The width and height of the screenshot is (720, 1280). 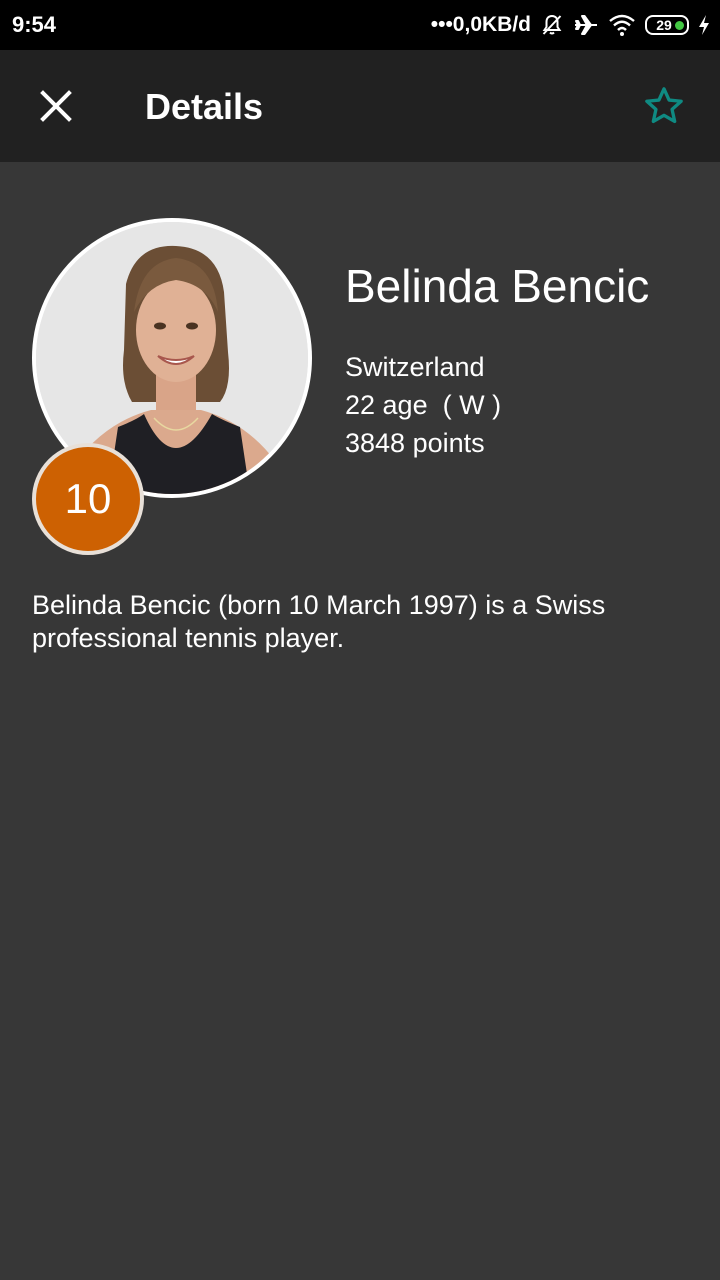 What do you see at coordinates (664, 25) in the screenshot?
I see `battery-level: 29` at bounding box center [664, 25].